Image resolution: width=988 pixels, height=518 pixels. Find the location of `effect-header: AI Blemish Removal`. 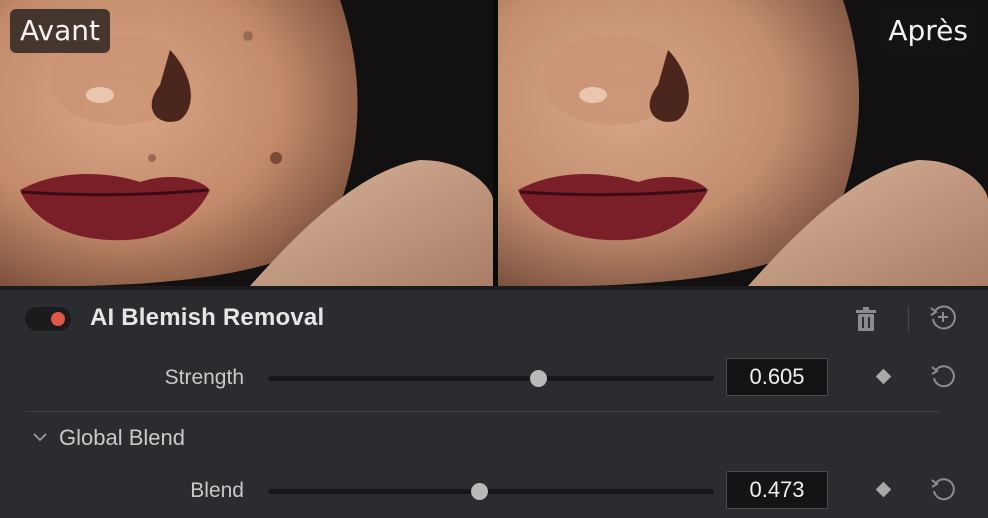

effect-header: AI Blemish Removal is located at coordinates (494, 319).